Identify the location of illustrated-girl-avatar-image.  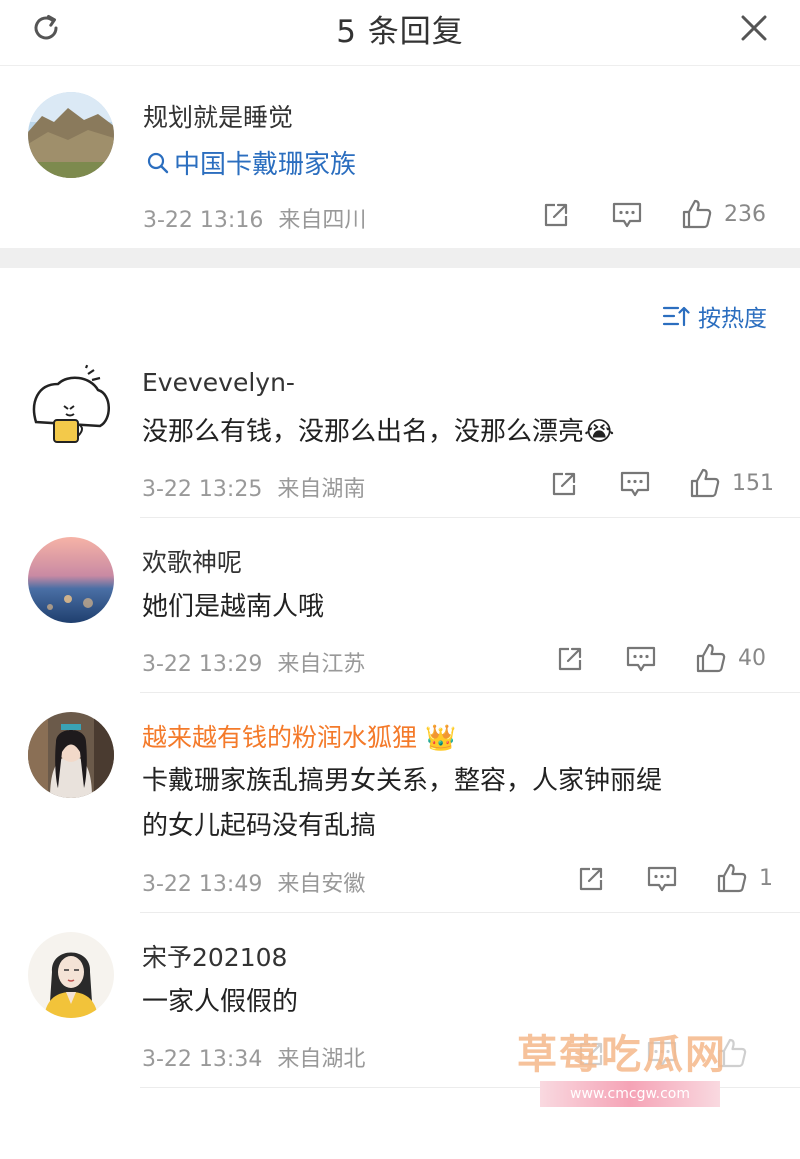
(71, 975).